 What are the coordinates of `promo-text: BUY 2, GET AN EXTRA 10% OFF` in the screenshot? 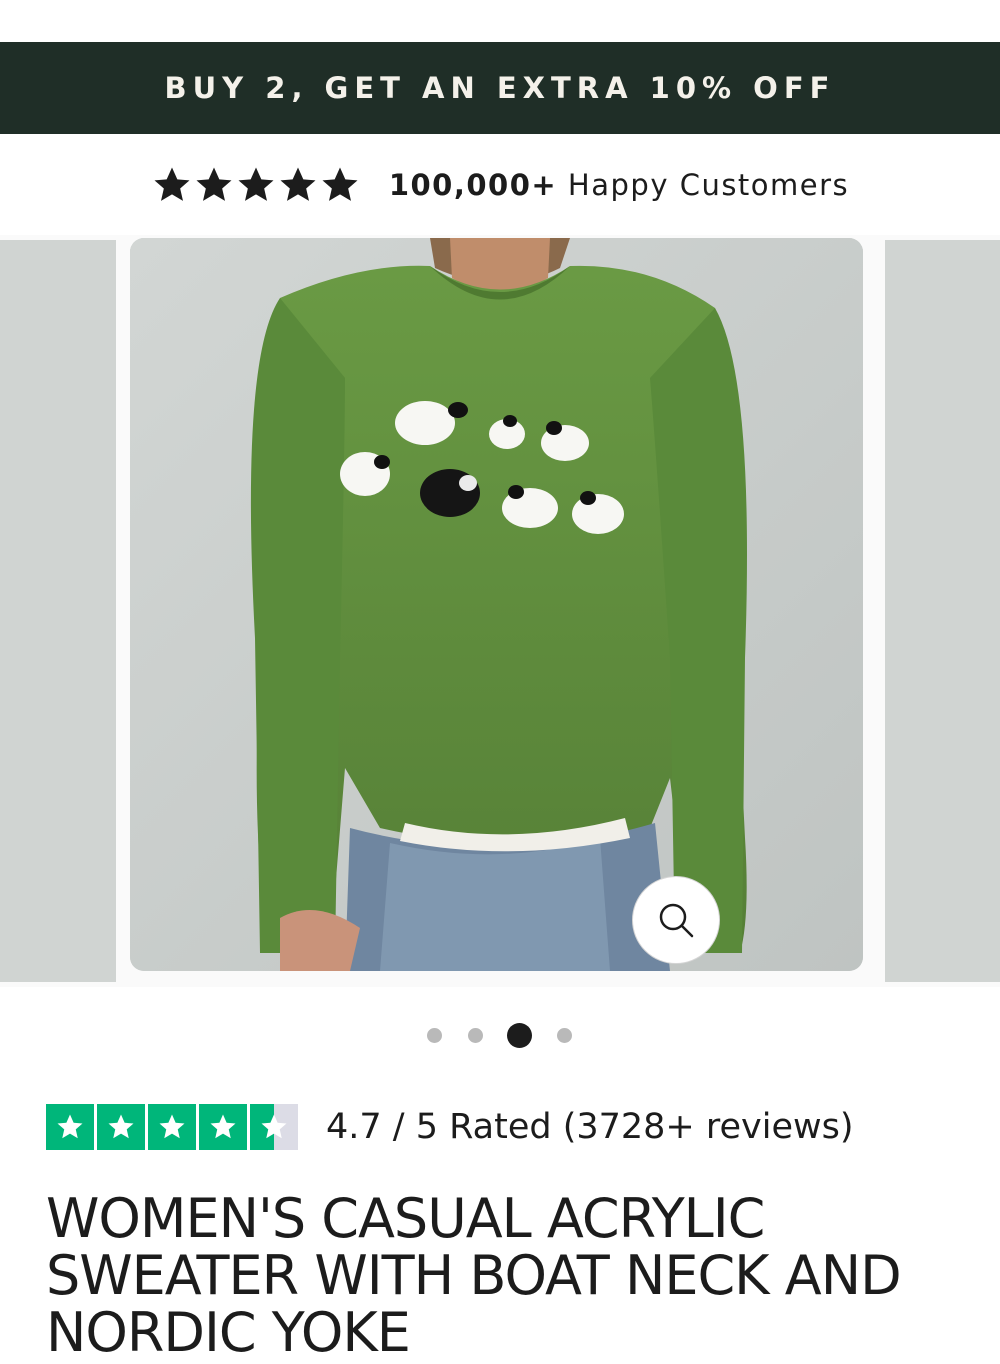 It's located at (500, 88).